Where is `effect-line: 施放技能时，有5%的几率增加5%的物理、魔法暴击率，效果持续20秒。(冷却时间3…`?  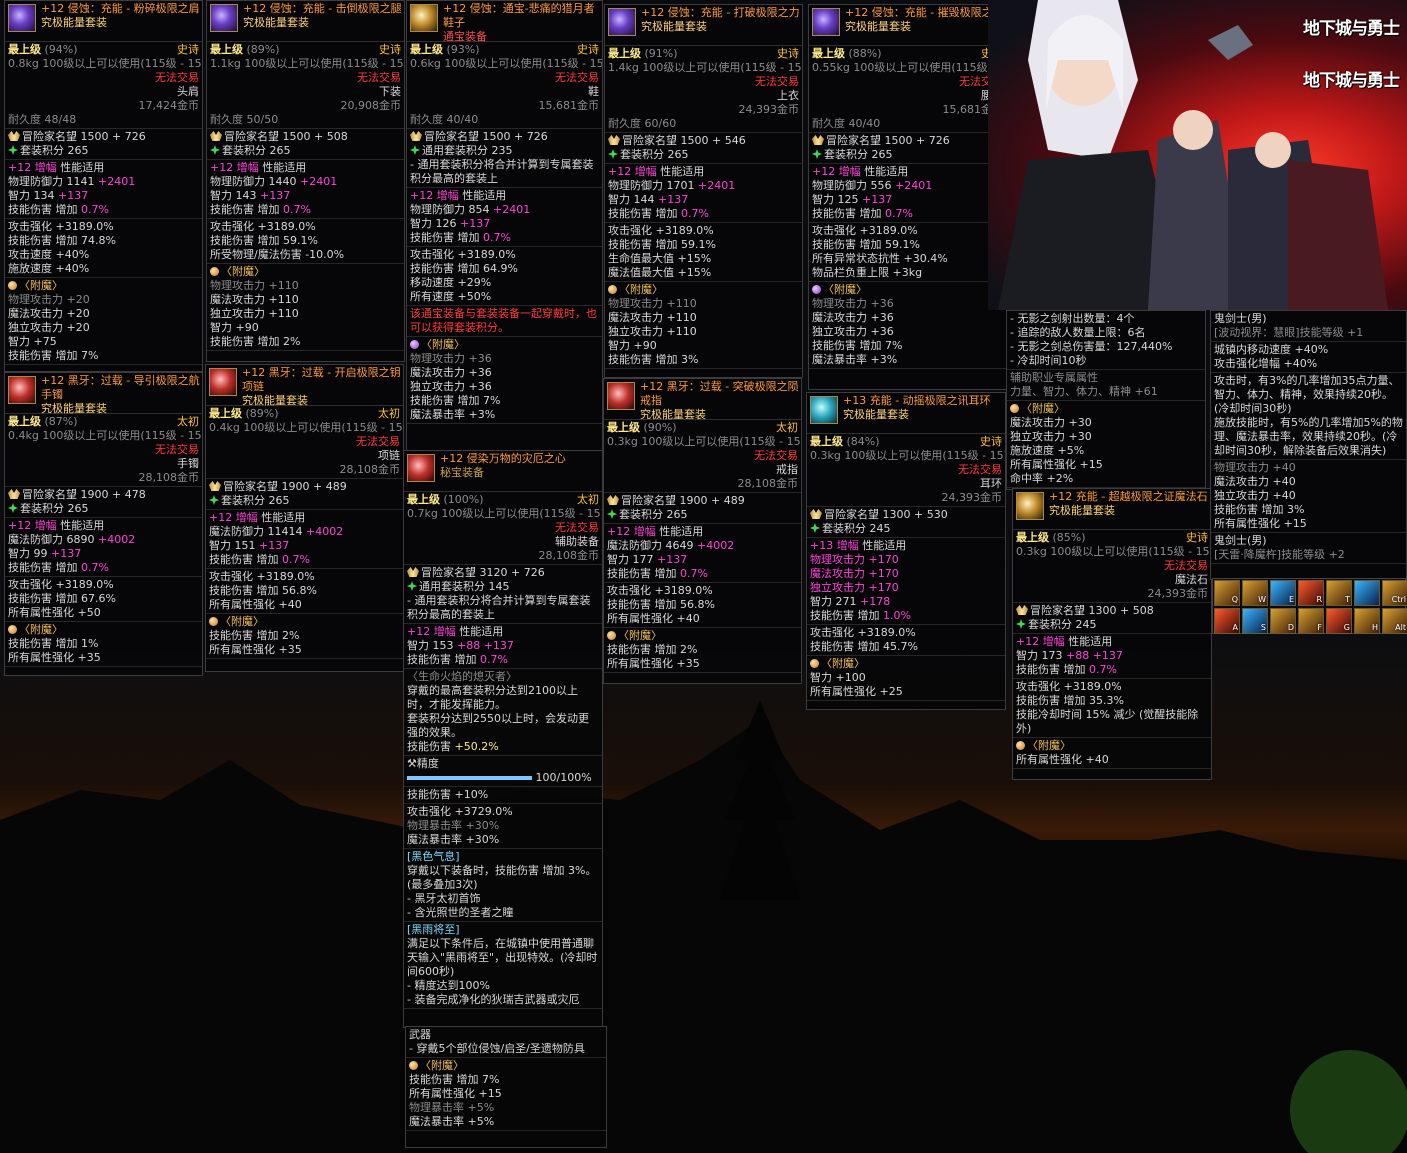 effect-line: 施放技能时，有5%的几率增加5%的物理、魔法暴击率，效果持续20秒。(冷却时间3… is located at coordinates (1308, 436).